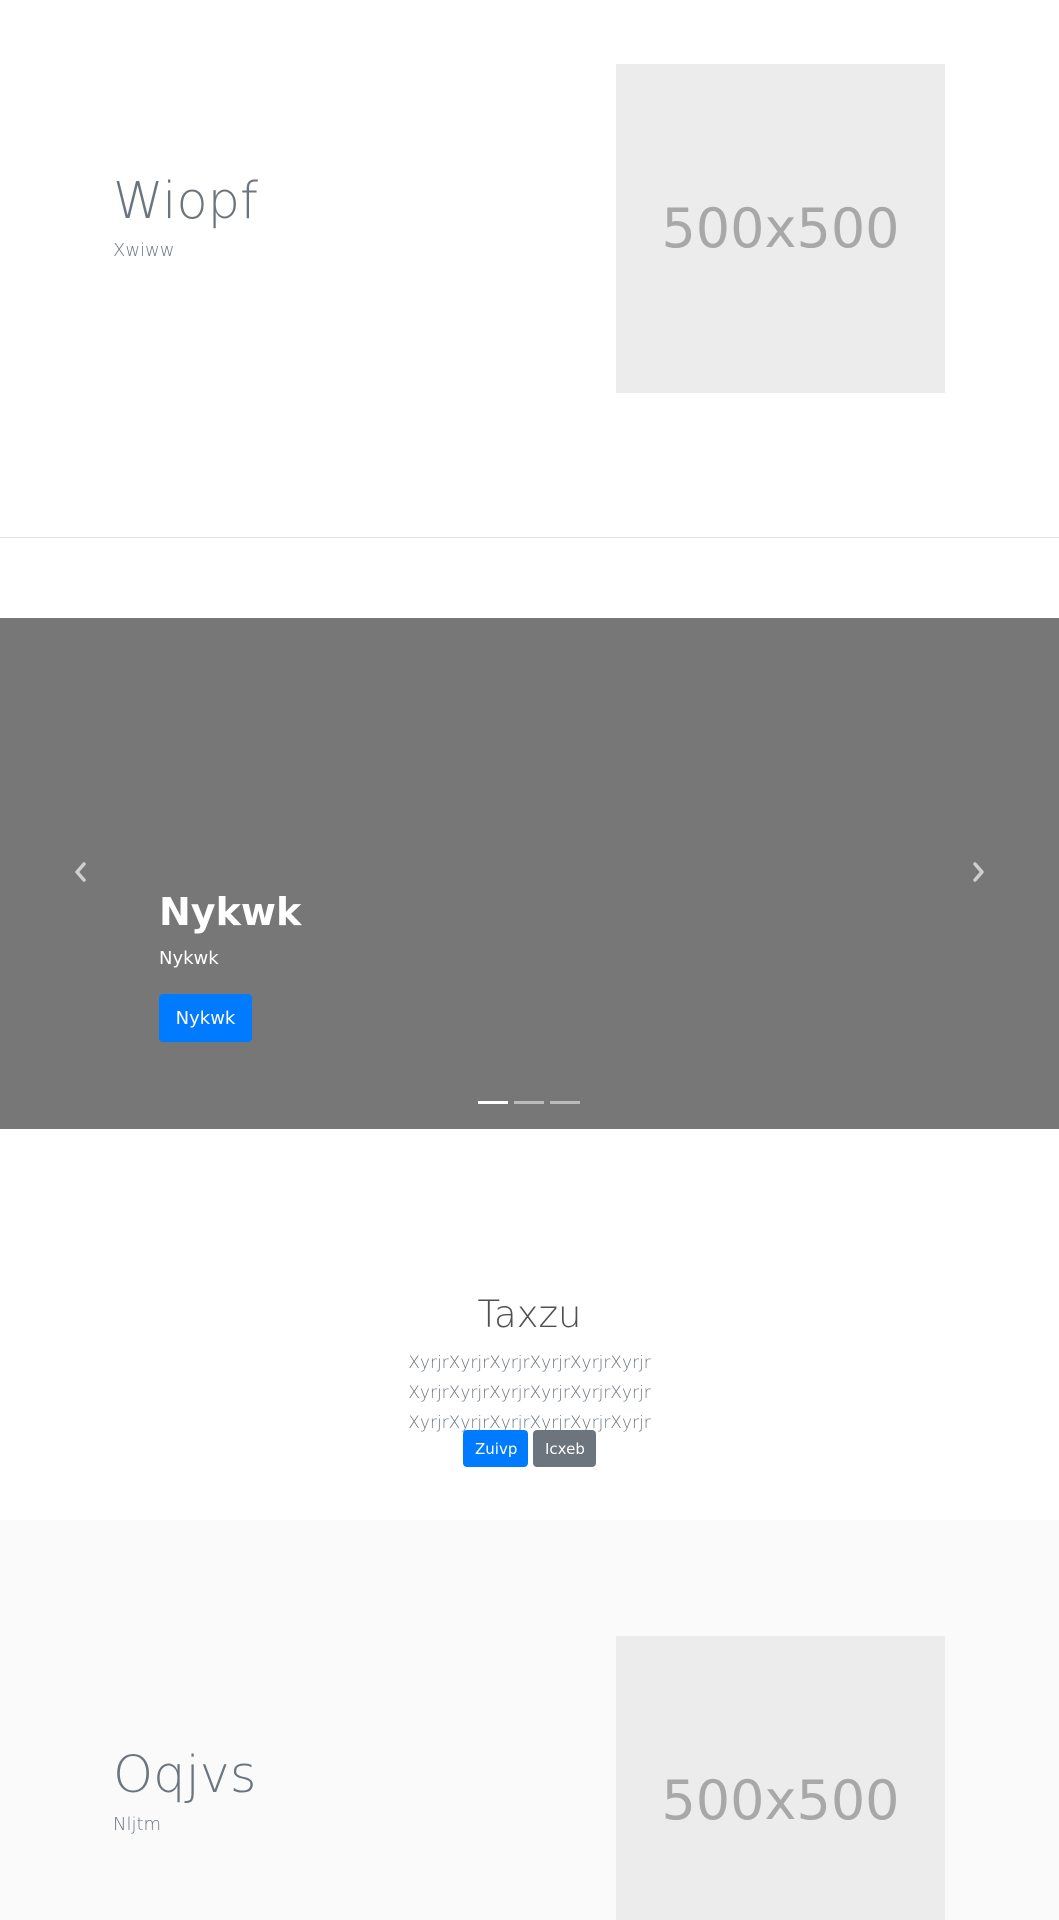 Image resolution: width=1059 pixels, height=1920 pixels. I want to click on chevron-right-icon-svg, so click(978, 871).